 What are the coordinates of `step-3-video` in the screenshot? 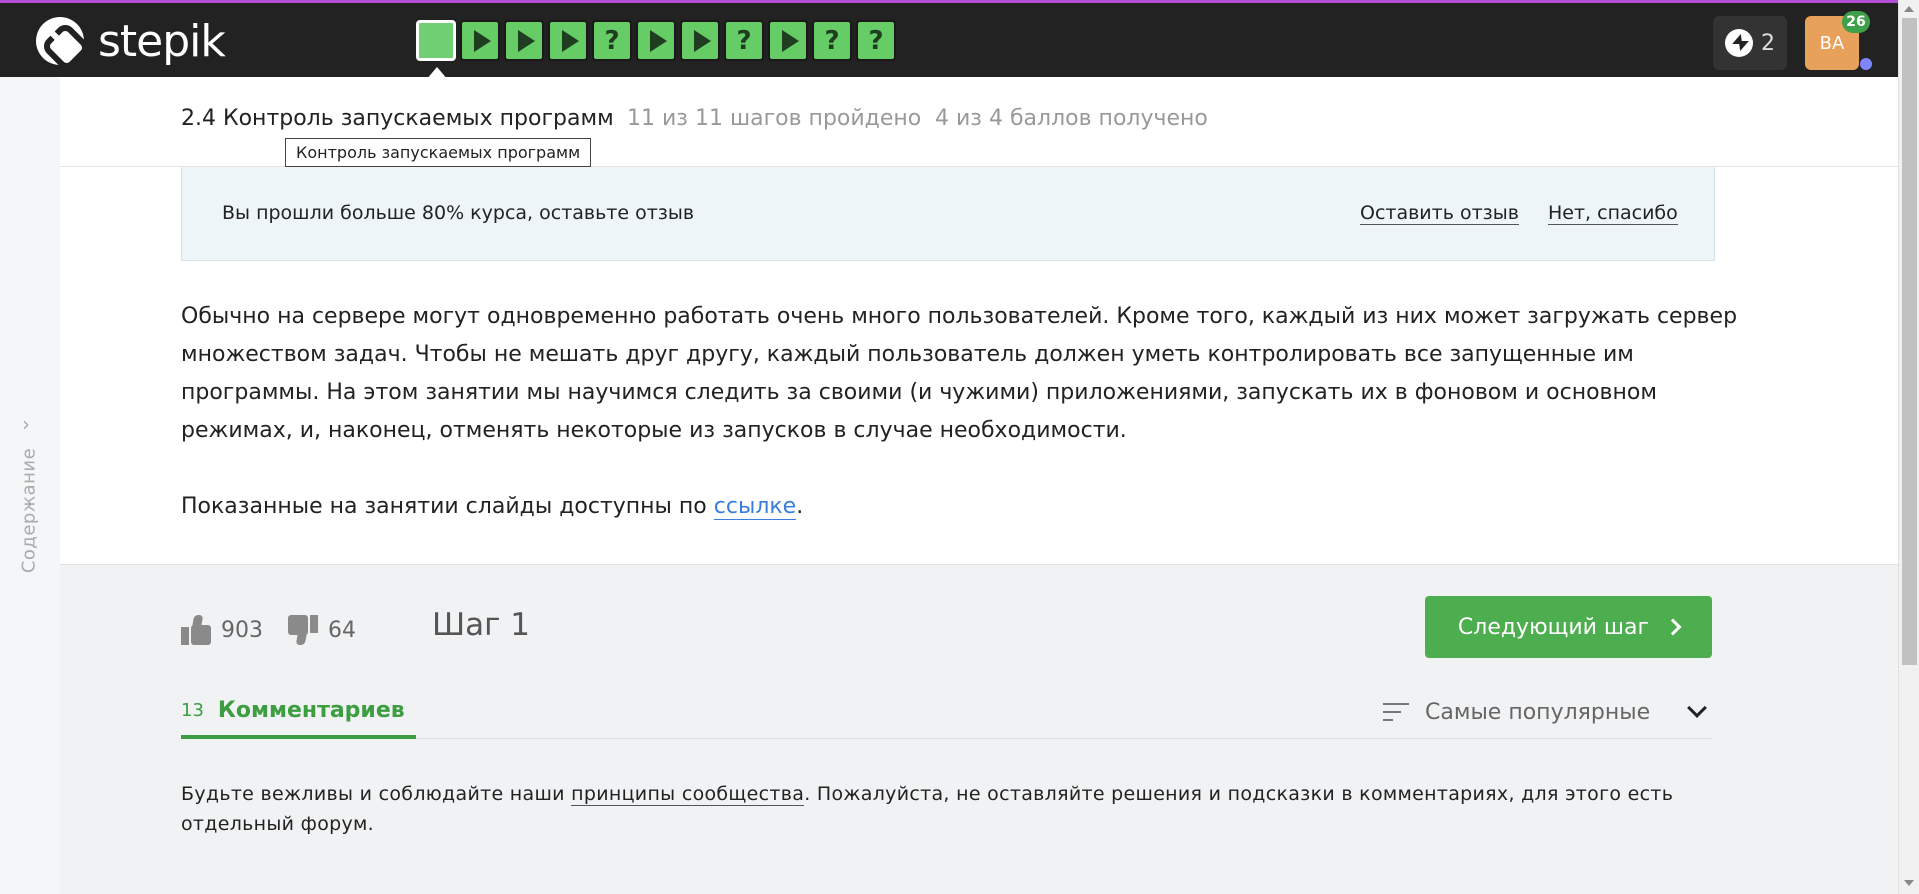 It's located at (524, 40).